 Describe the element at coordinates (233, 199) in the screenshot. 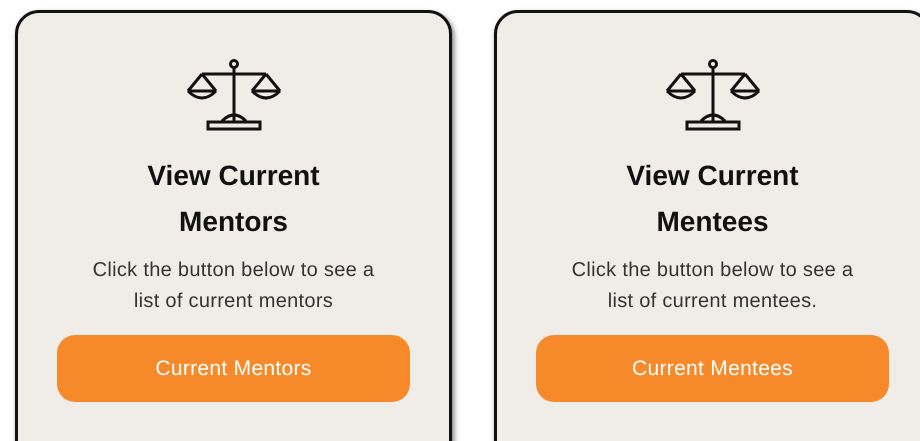

I see `card-title: View Current Mentors` at that location.